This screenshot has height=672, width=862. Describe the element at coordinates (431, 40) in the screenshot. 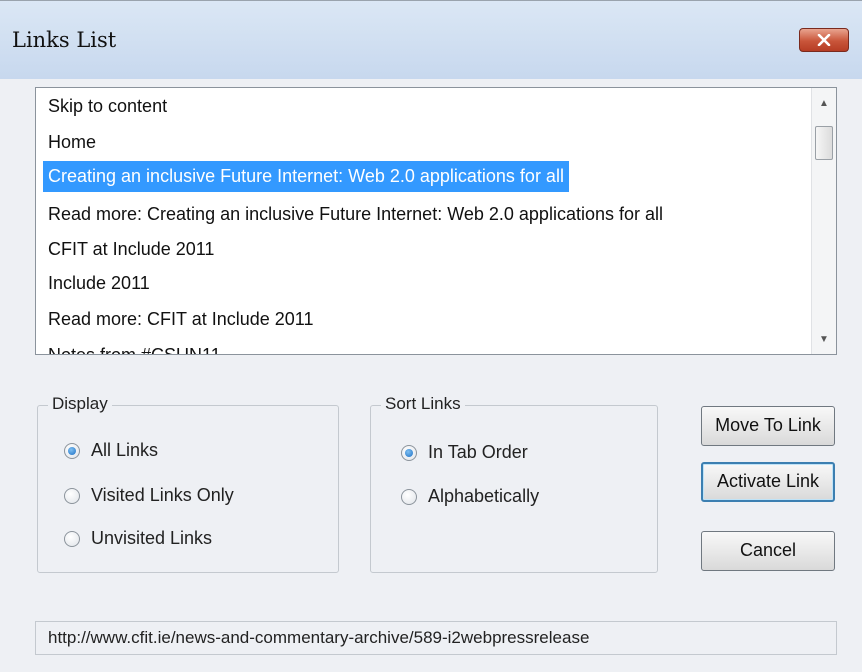

I see `title-bar: Links List` at that location.